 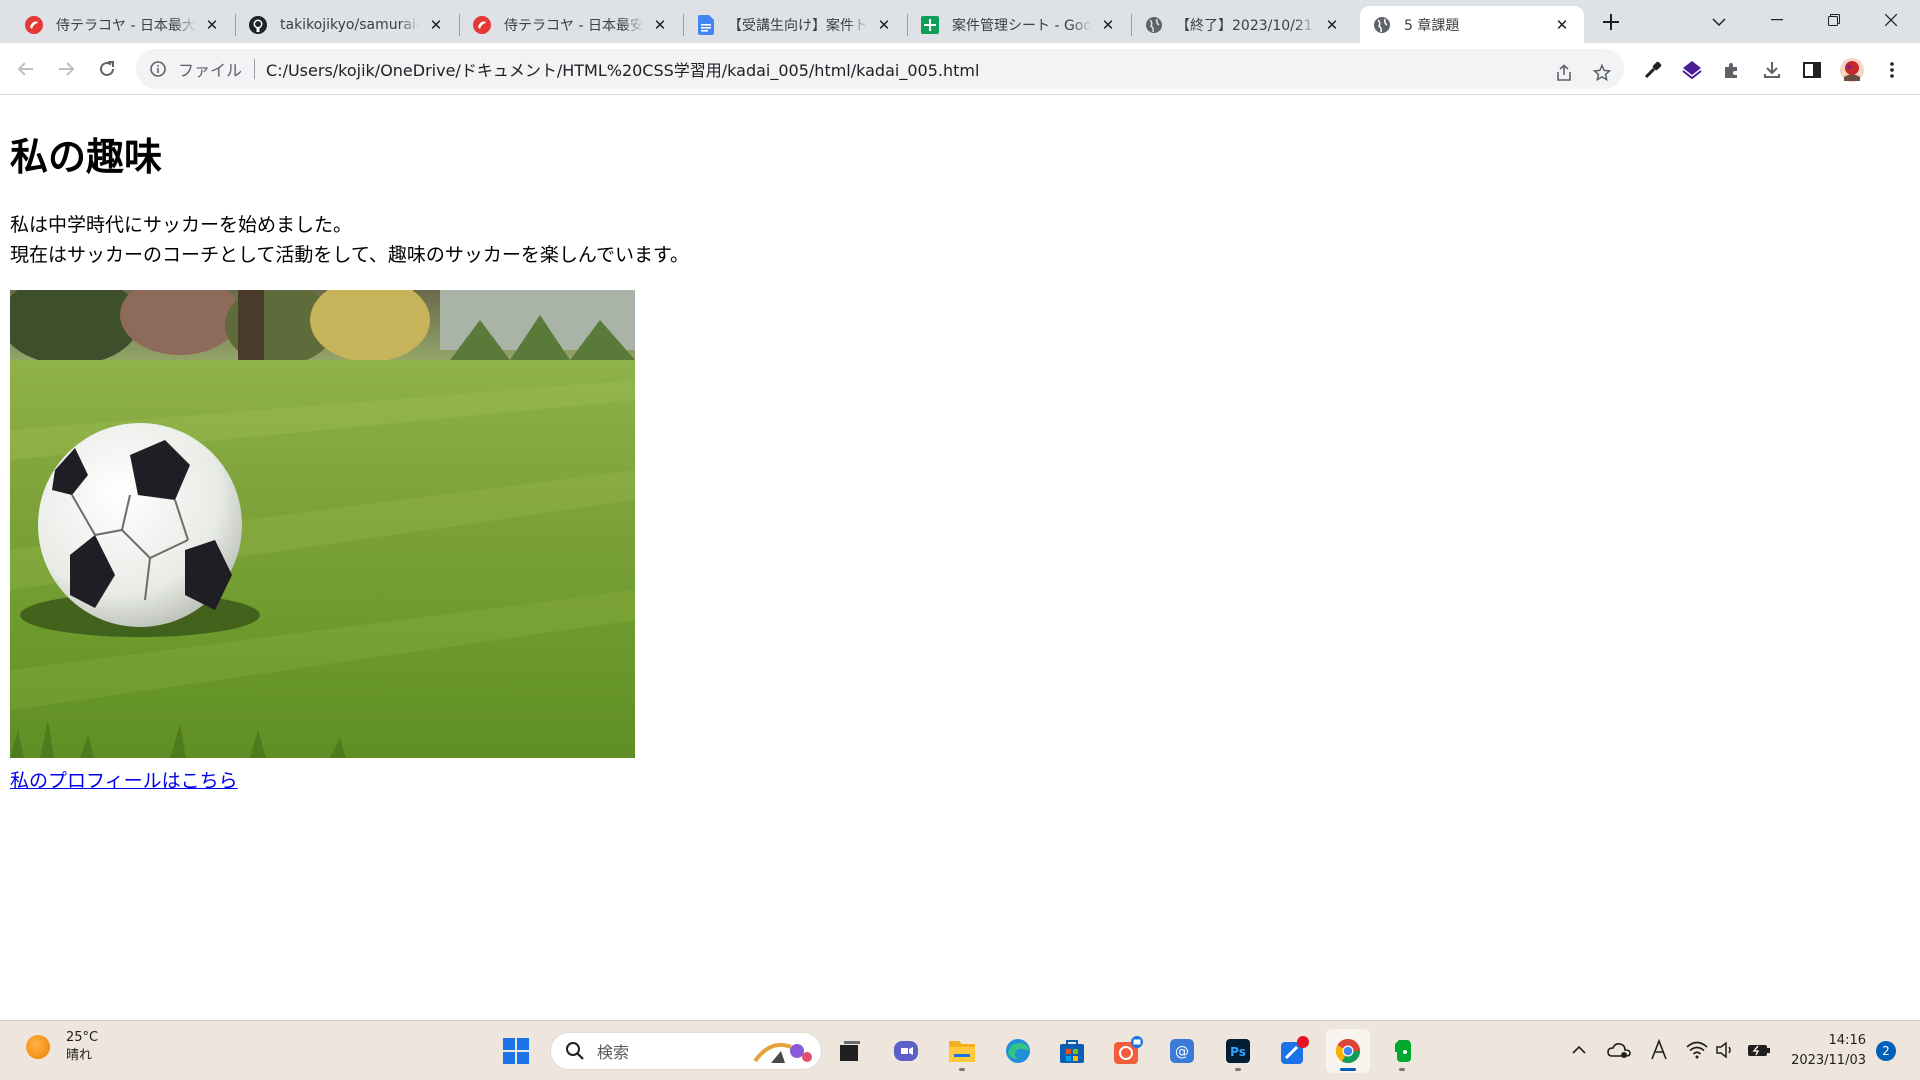 I want to click on weather-desc: 晴れ, so click(x=79, y=1055).